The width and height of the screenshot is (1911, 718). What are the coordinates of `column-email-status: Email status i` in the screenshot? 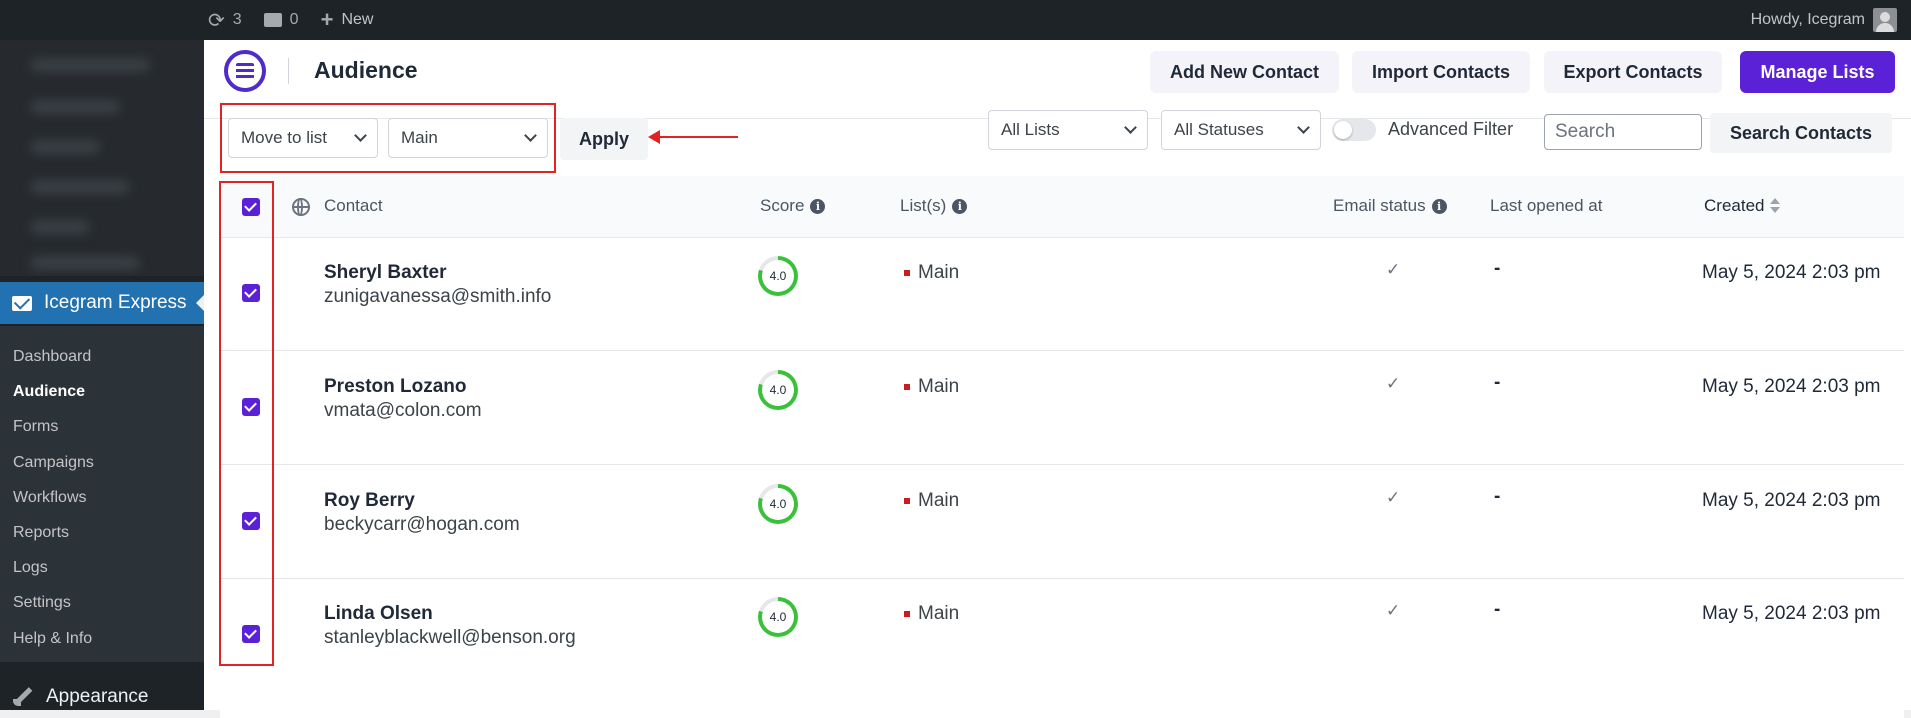 It's located at (1390, 206).